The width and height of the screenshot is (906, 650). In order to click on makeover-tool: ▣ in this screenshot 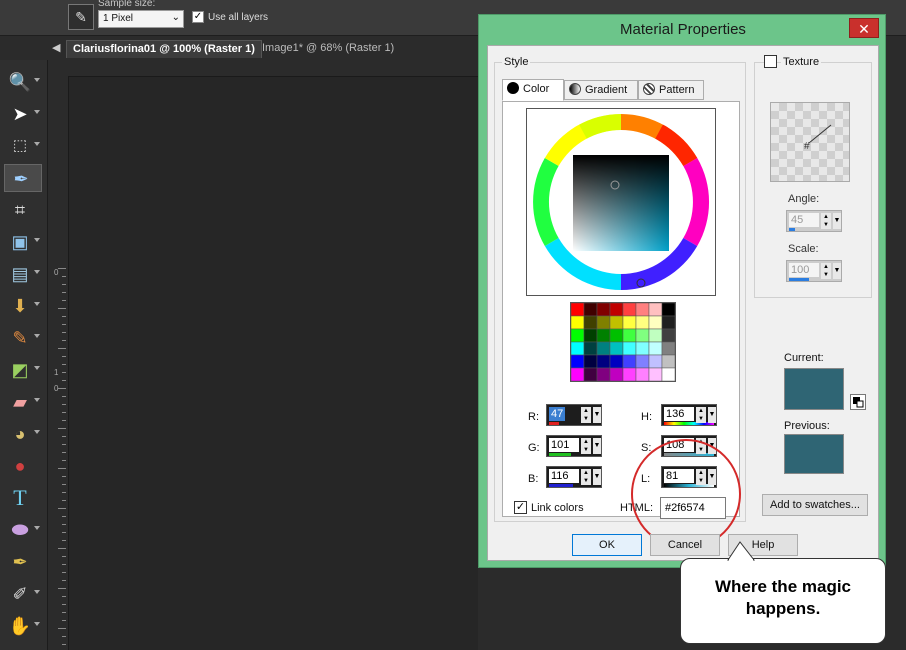, I will do `click(23, 242)`.